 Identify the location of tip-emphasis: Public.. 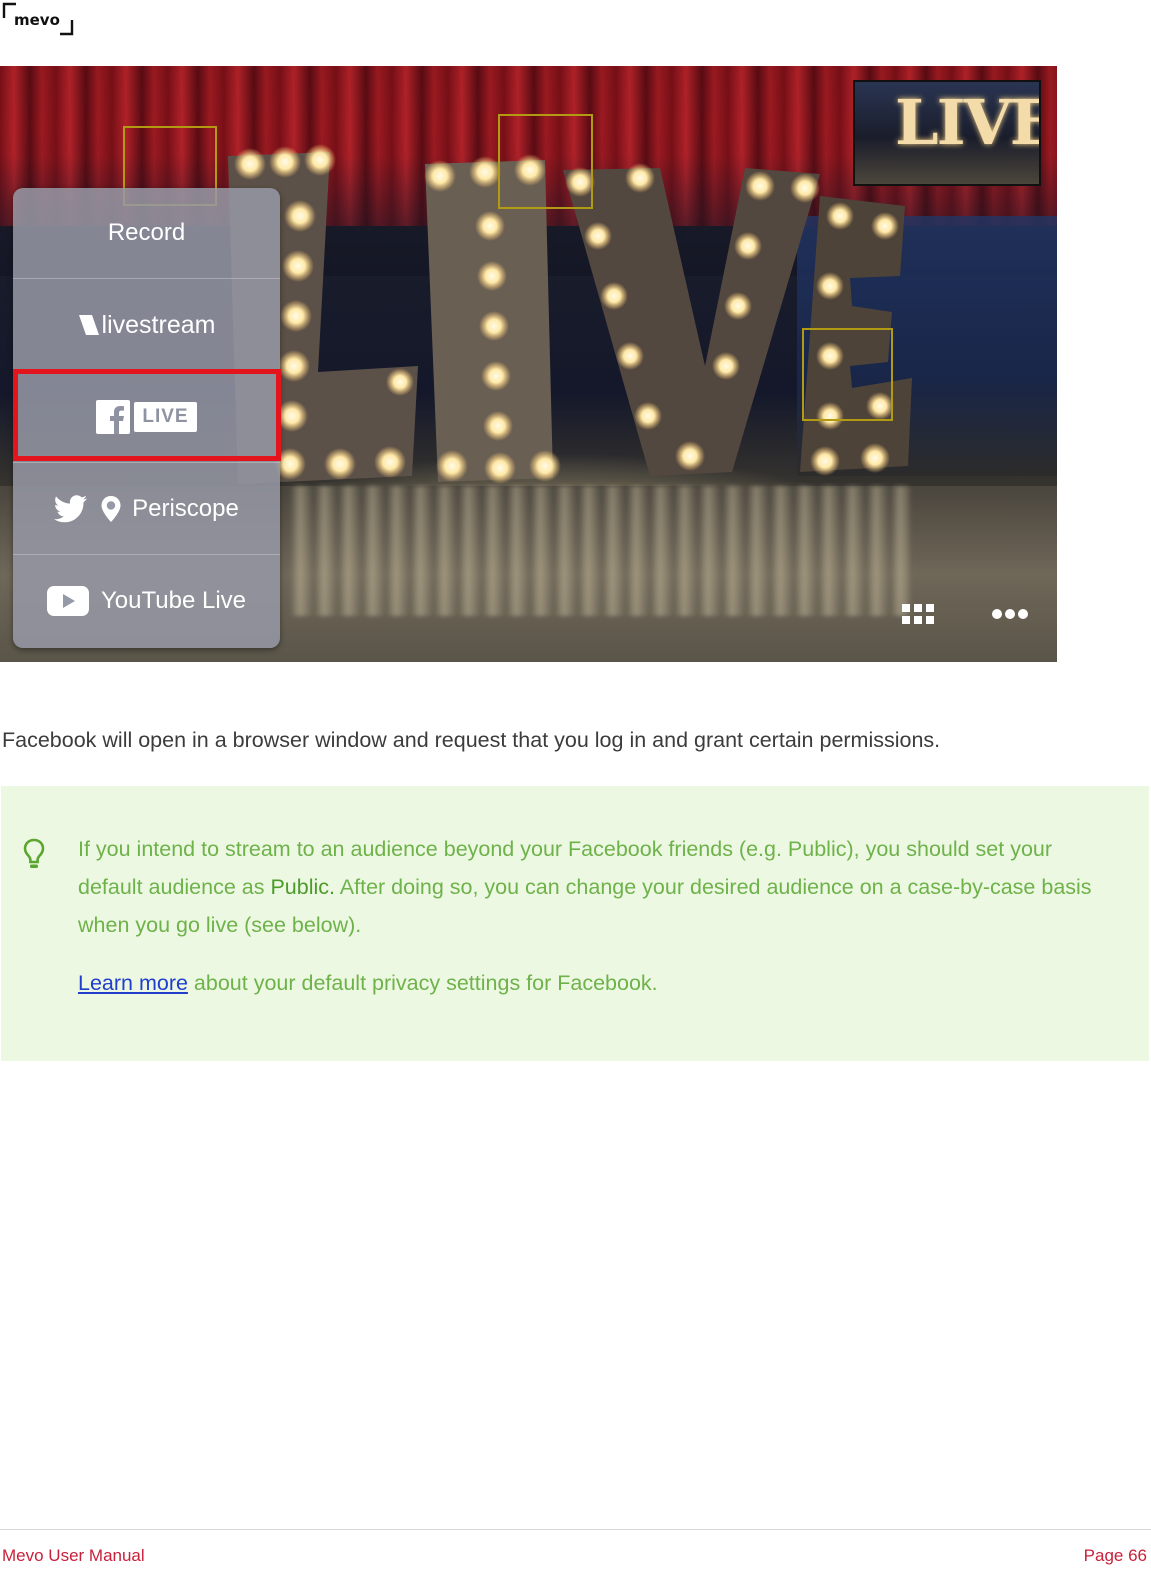
(302, 887).